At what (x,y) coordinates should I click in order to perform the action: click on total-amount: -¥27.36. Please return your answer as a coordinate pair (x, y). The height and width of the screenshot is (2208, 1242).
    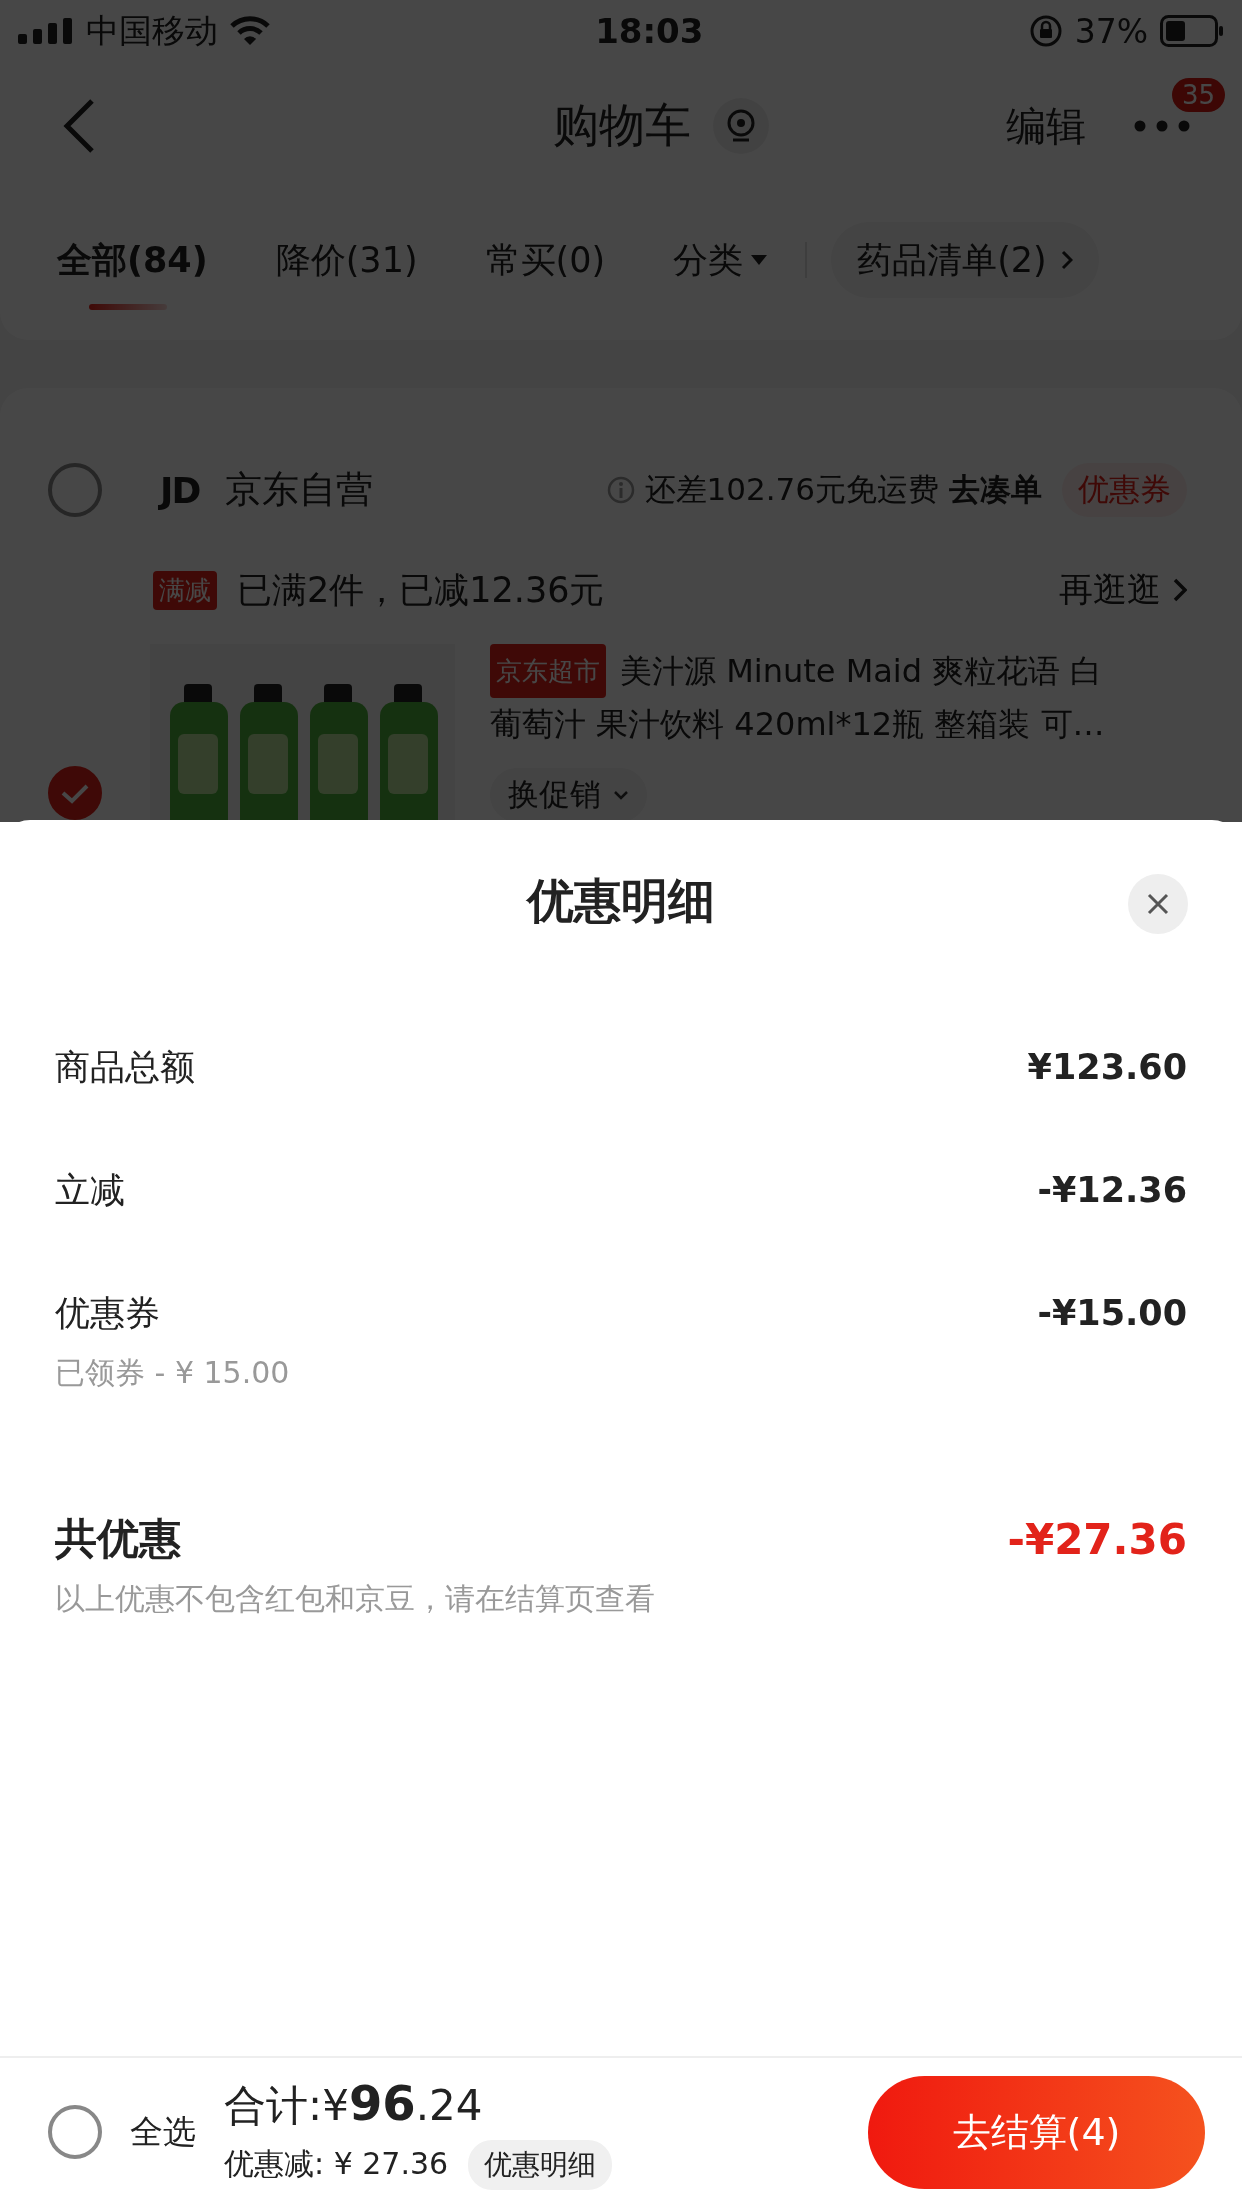
    Looking at the image, I should click on (1097, 1539).